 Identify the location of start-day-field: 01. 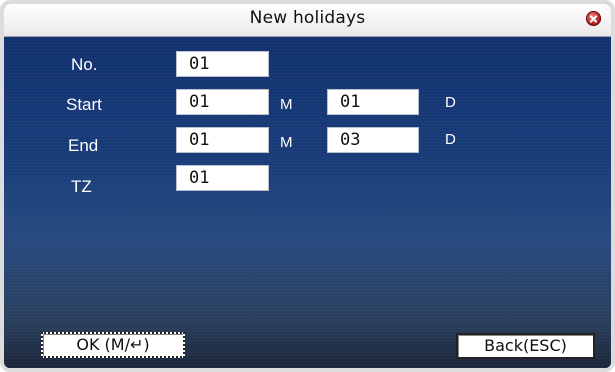
(373, 102).